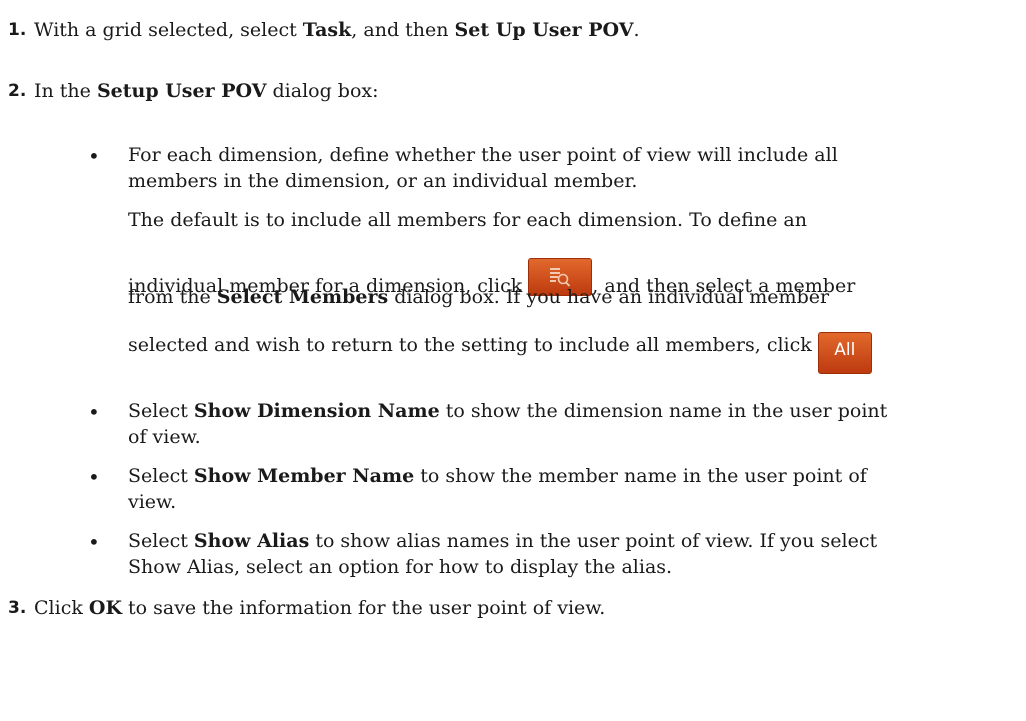  Describe the element at coordinates (17, 91) in the screenshot. I see `step-number: 2.` at that location.